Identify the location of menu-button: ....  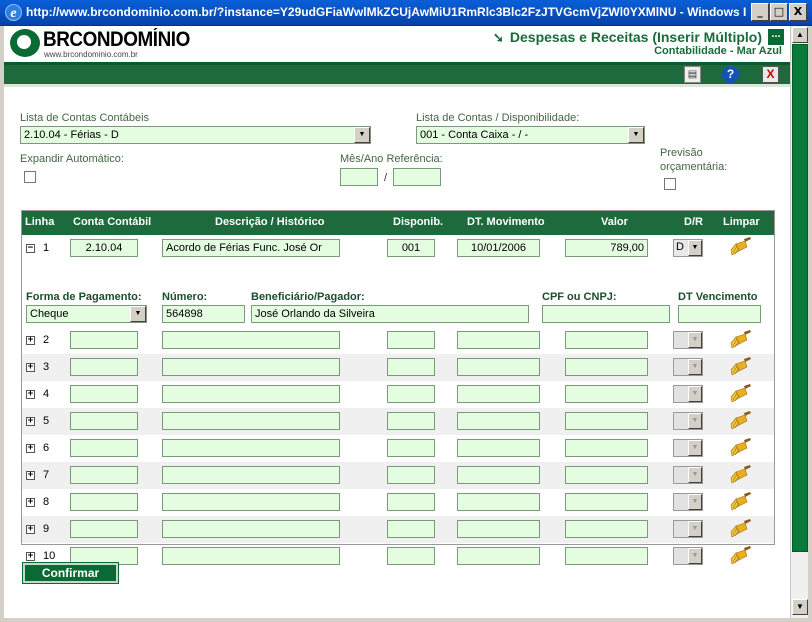
(776, 37).